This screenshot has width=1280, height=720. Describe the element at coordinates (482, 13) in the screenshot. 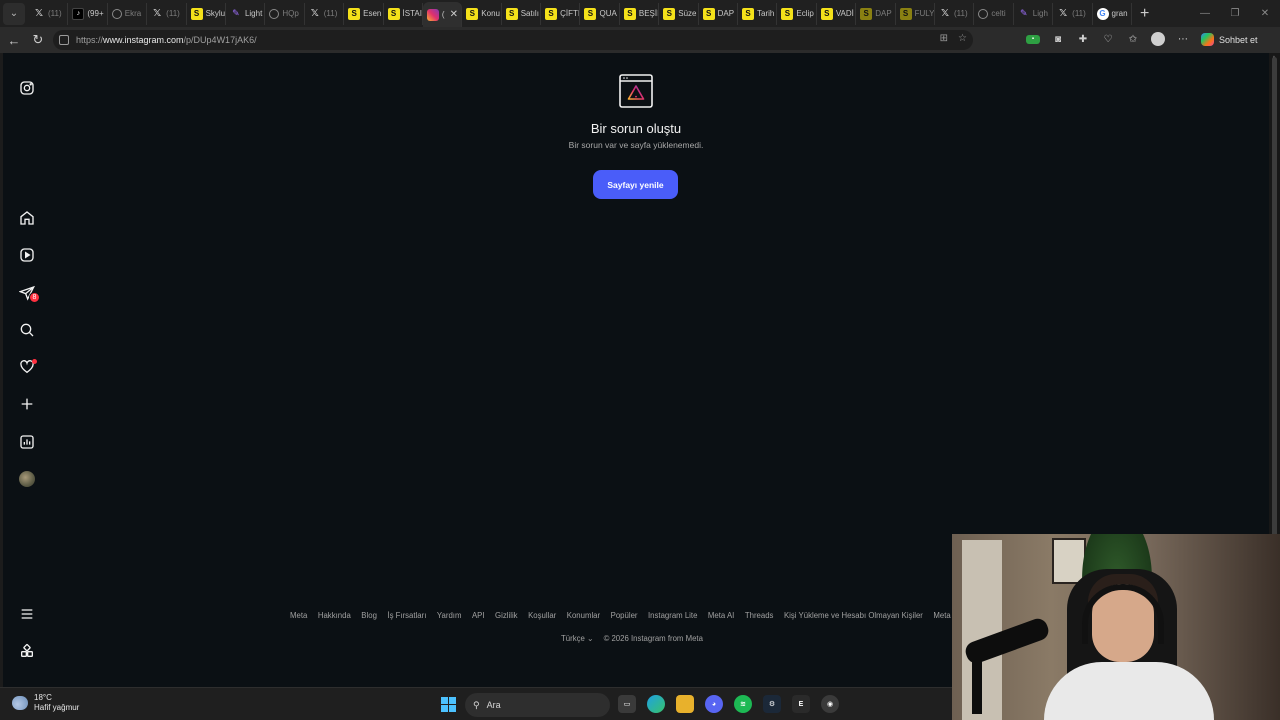

I see `browser-tab: S Konu` at that location.